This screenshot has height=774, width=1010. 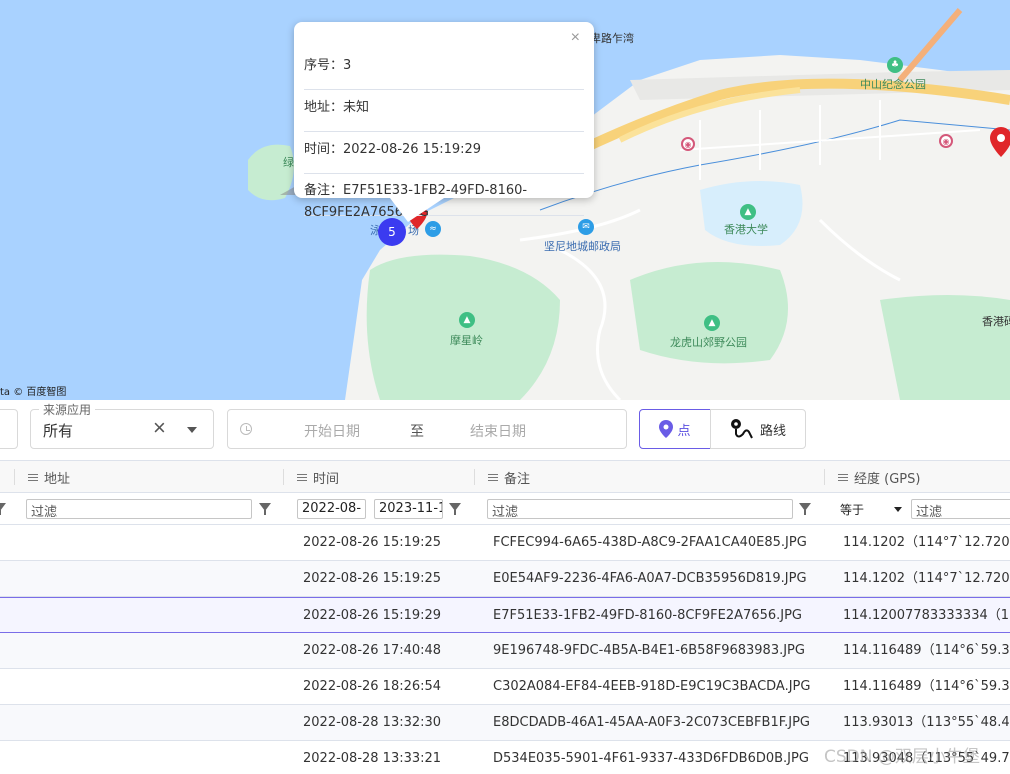 What do you see at coordinates (675, 429) in the screenshot?
I see `point-mode-button: 点` at bounding box center [675, 429].